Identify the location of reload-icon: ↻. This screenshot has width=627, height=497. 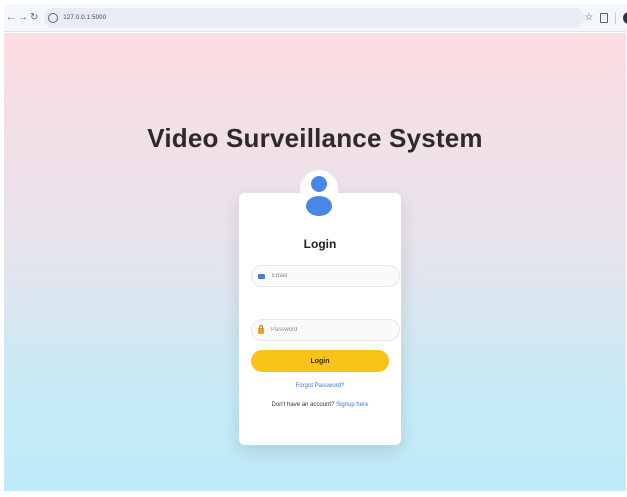
(34, 18).